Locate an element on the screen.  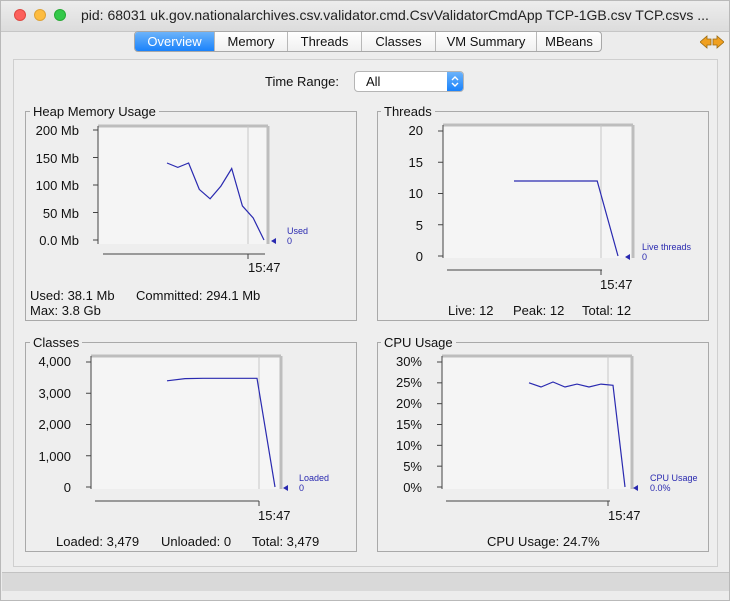
cpu-ytick: 0% is located at coordinates (412, 487).